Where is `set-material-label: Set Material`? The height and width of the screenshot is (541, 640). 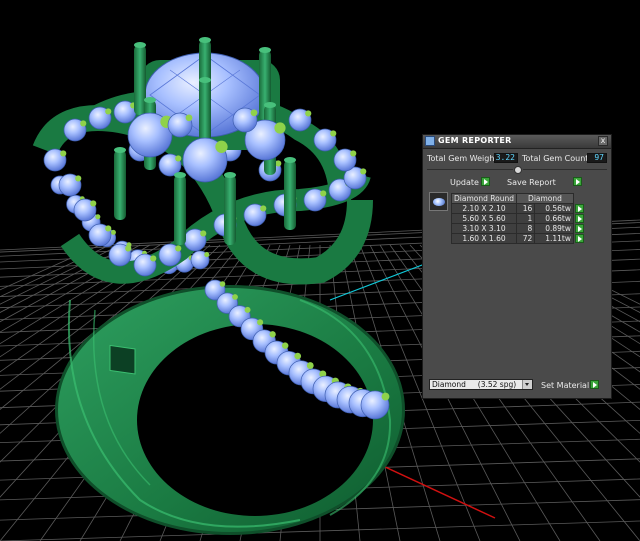
set-material-label: Set Material is located at coordinates (565, 385).